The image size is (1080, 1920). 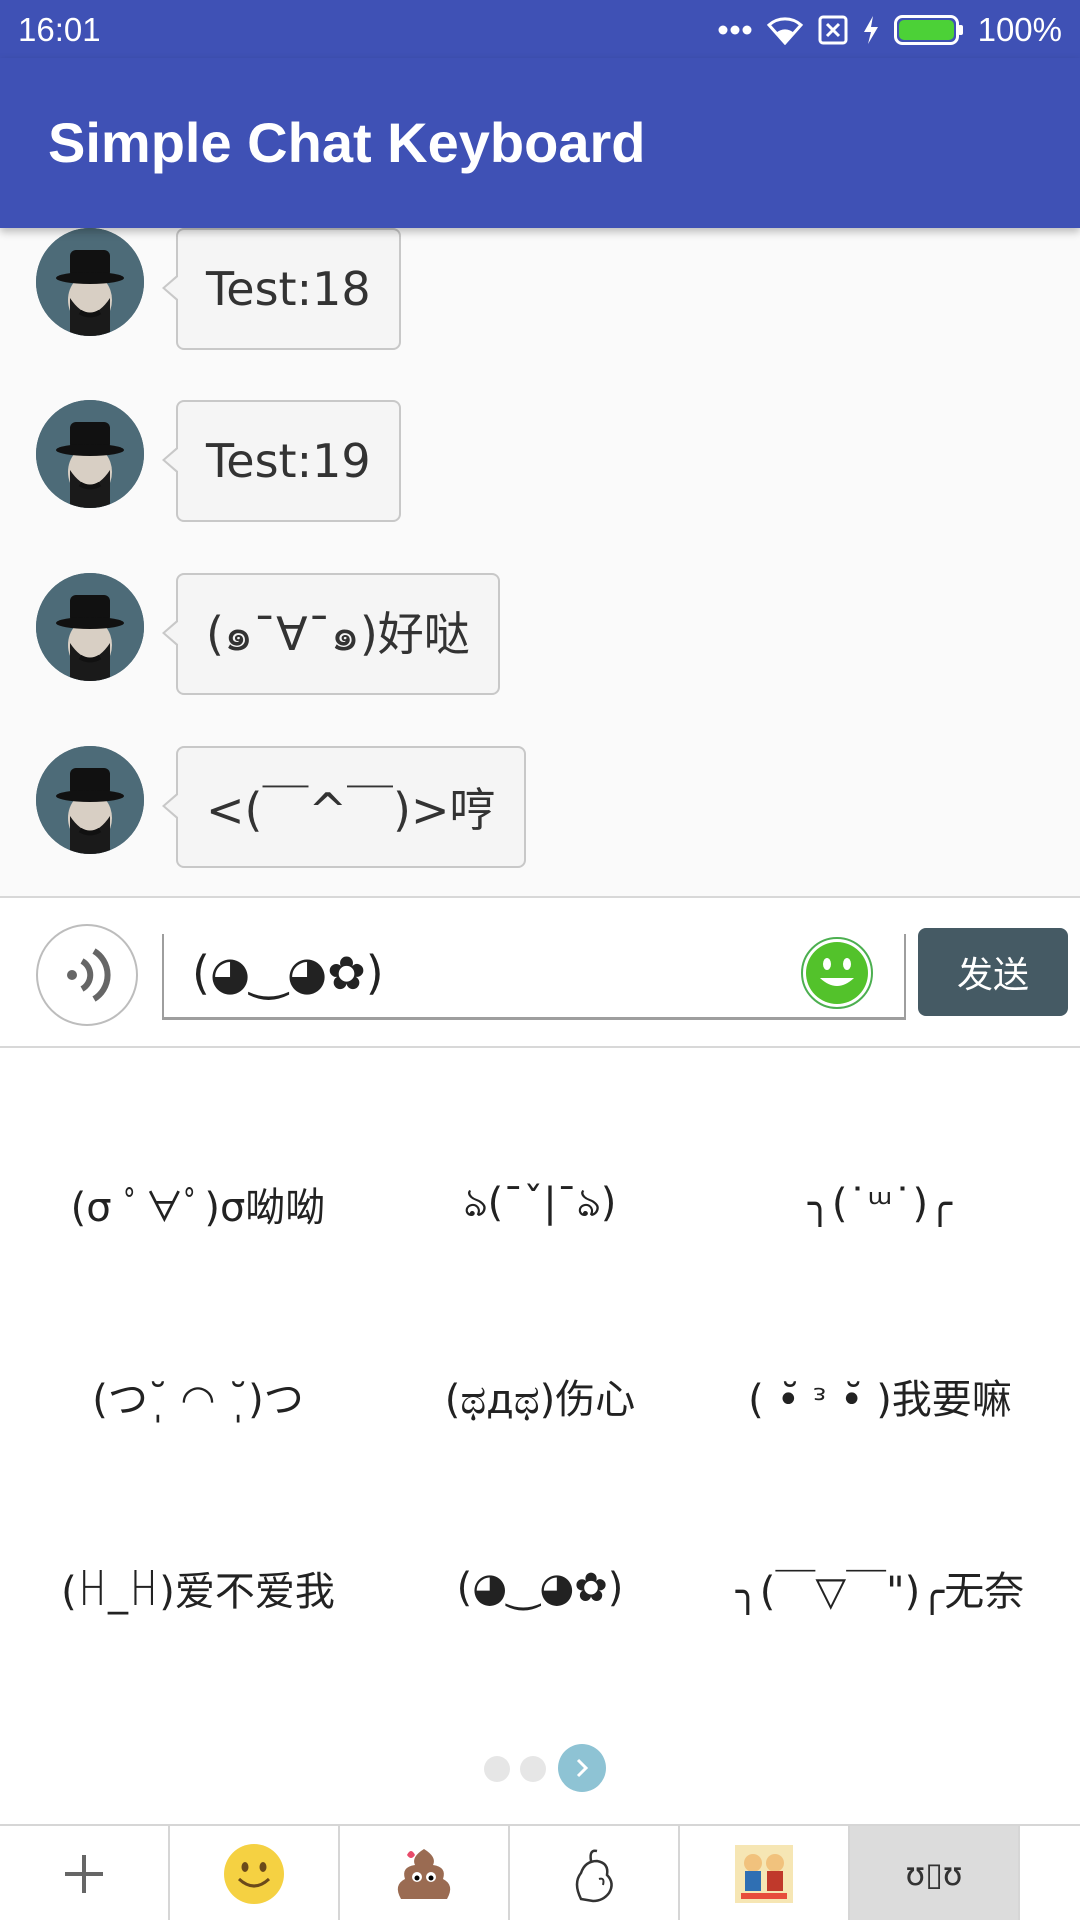 I want to click on sticker-hand-icon, so click(x=594, y=1876).